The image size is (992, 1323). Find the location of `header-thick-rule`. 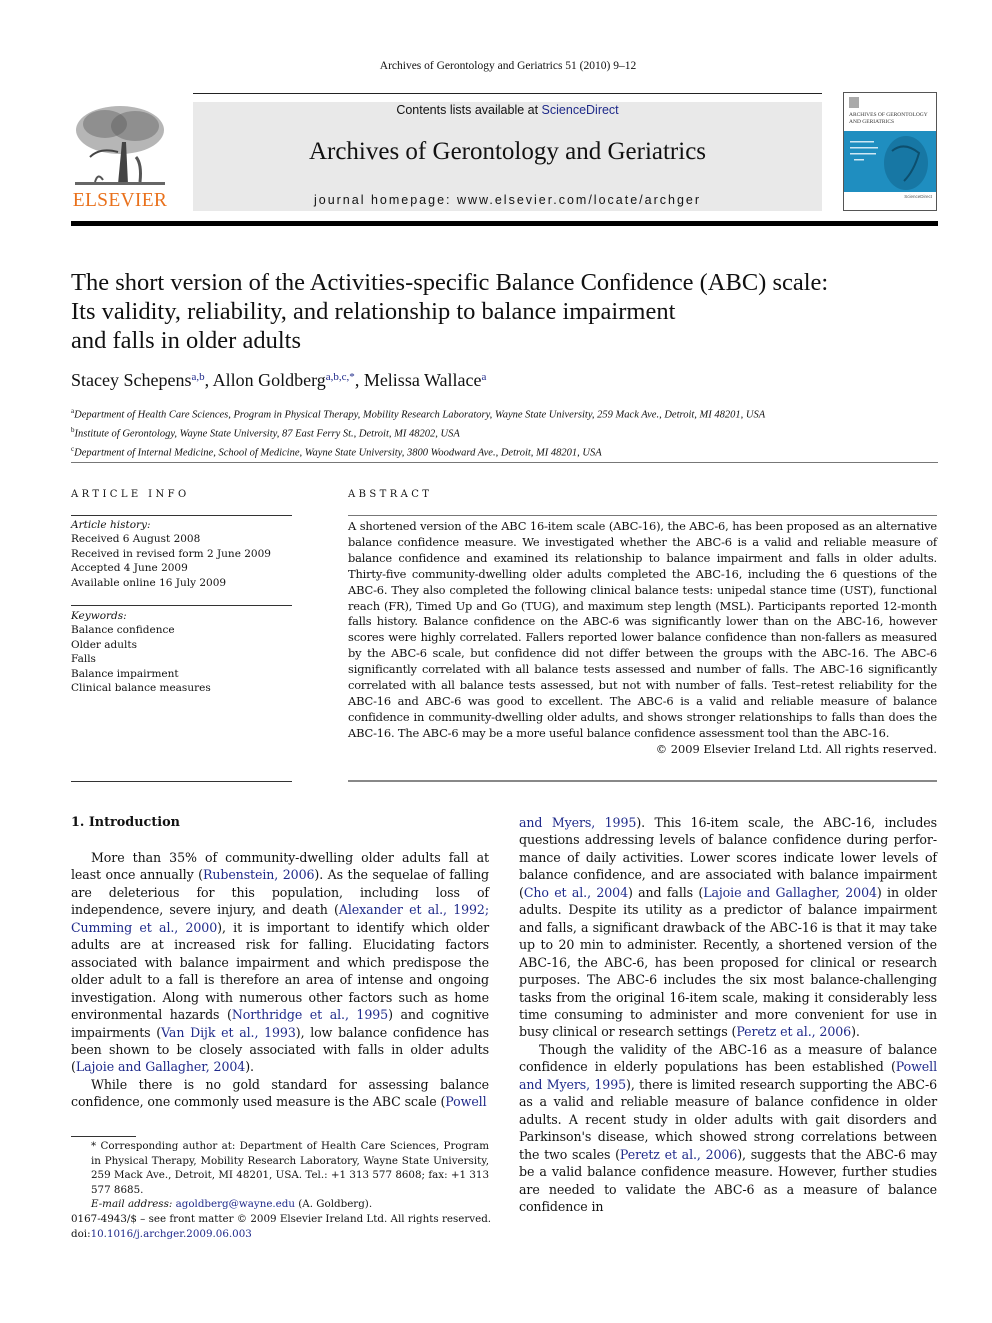

header-thick-rule is located at coordinates (504, 223).